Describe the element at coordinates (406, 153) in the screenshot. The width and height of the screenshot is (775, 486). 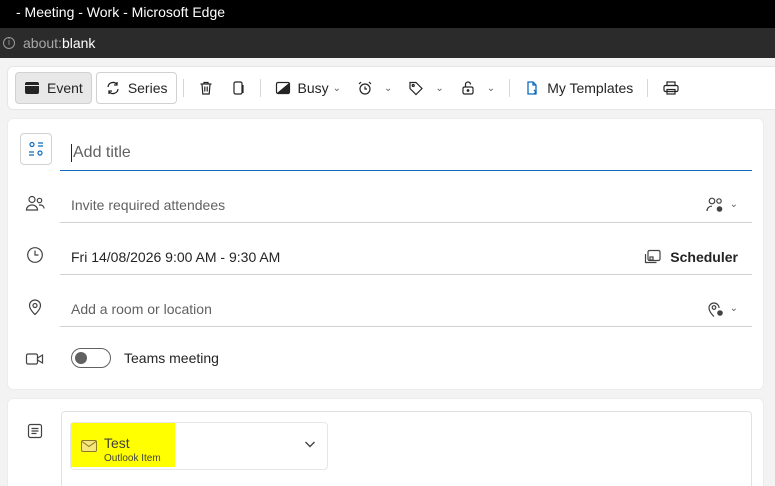
I see `title-field: Add title` at that location.